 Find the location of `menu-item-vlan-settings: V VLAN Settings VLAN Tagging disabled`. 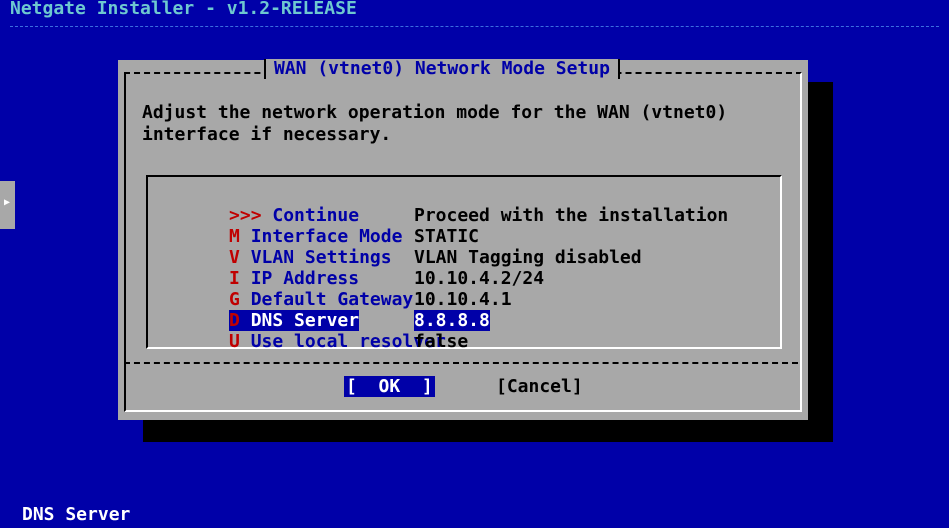

menu-item-vlan-settings: V VLAN Settings VLAN Tagging disabled is located at coordinates (403, 247).